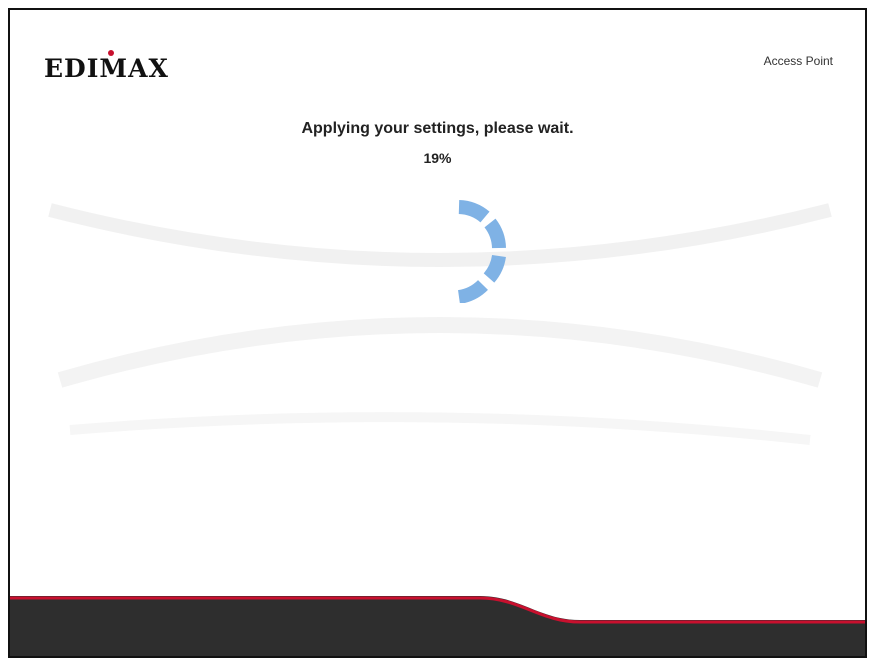 The width and height of the screenshot is (877, 662). What do you see at coordinates (437, 626) in the screenshot?
I see `footer-banner` at bounding box center [437, 626].